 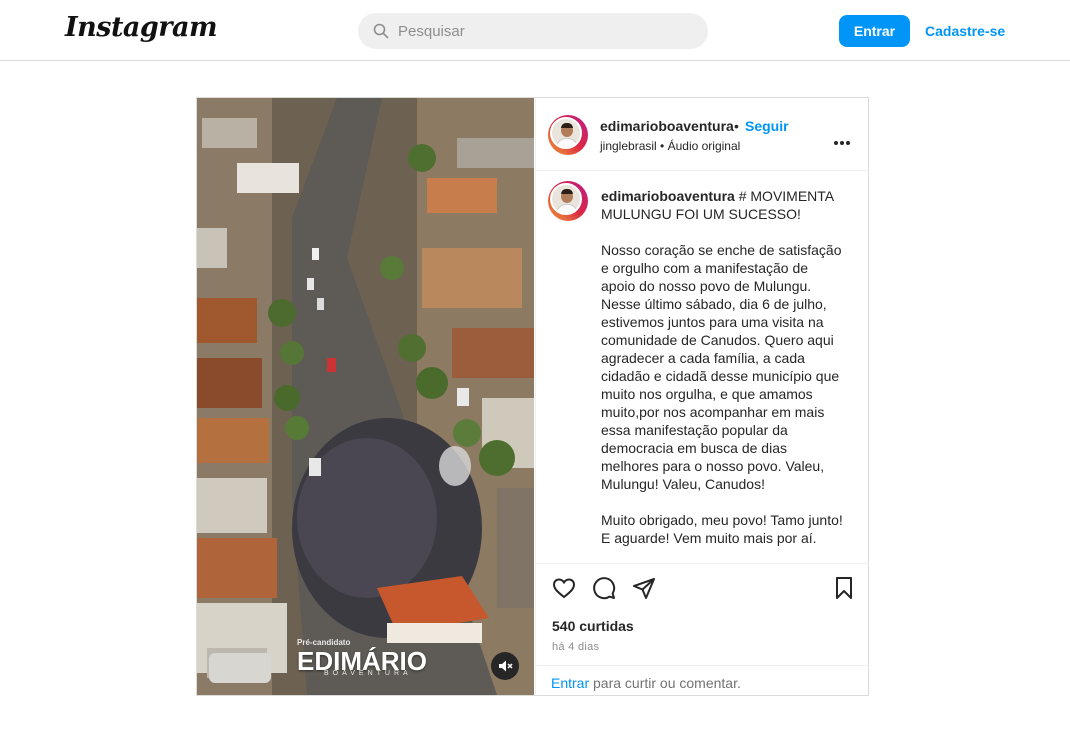 I want to click on caption-avatar, so click(x=568, y=201).